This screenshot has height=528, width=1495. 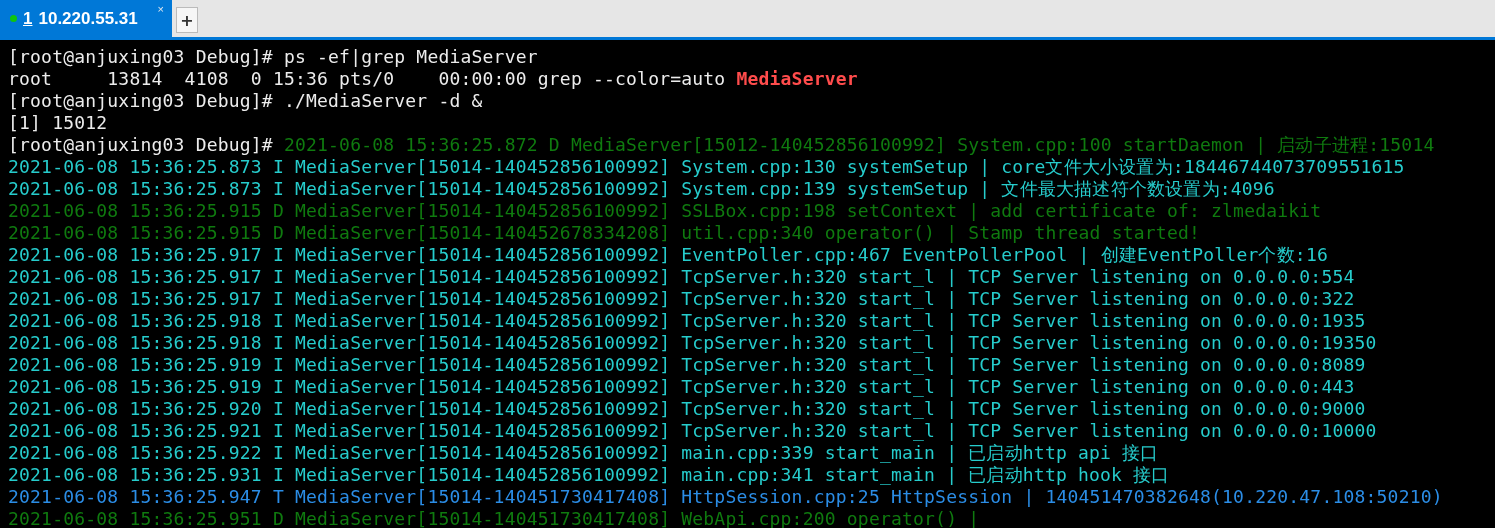 I want to click on terminal-text: 2021-06-08 15:36:25.919 I MediaServer[15014-140452856100992] TcpServer.h:320 start_l | TCP Server listening on 0.0.0.0:443, so click(x=681, y=386).